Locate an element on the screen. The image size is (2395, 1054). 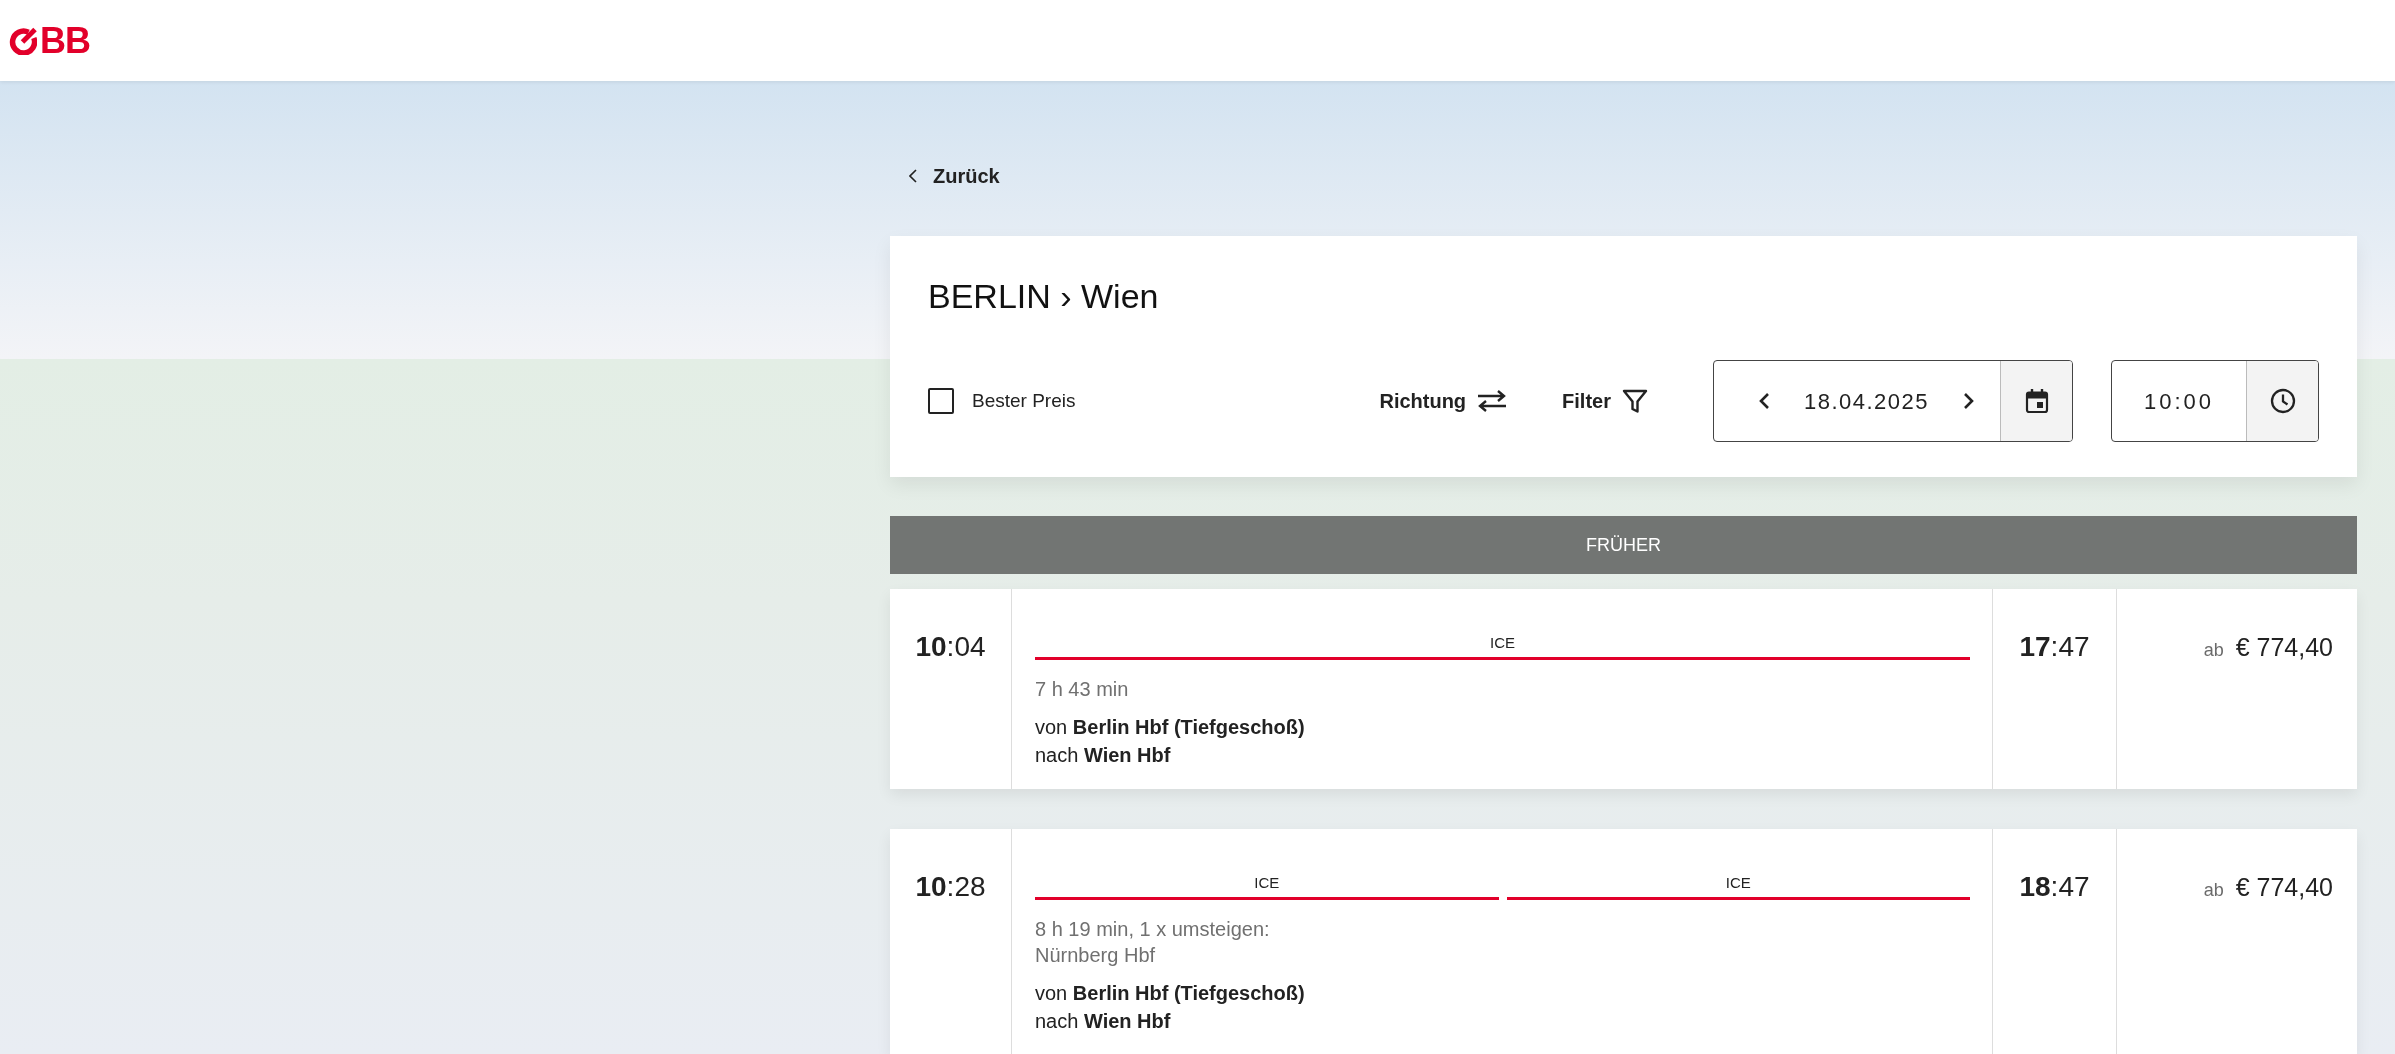
arrival-time: 18:47 is located at coordinates (2054, 886).